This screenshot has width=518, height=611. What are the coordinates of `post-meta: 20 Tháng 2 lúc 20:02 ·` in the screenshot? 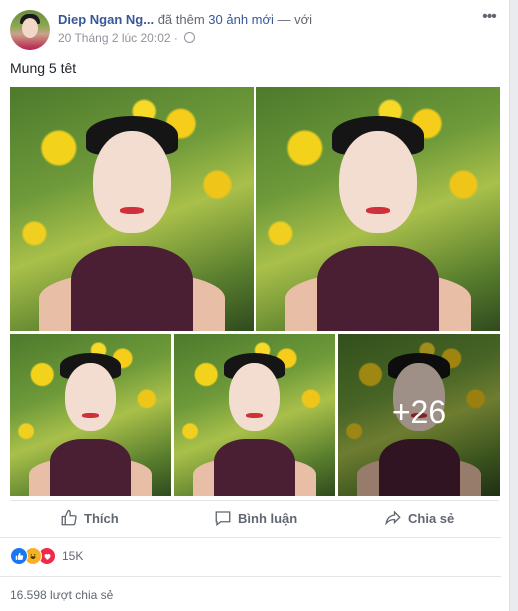 It's located at (127, 38).